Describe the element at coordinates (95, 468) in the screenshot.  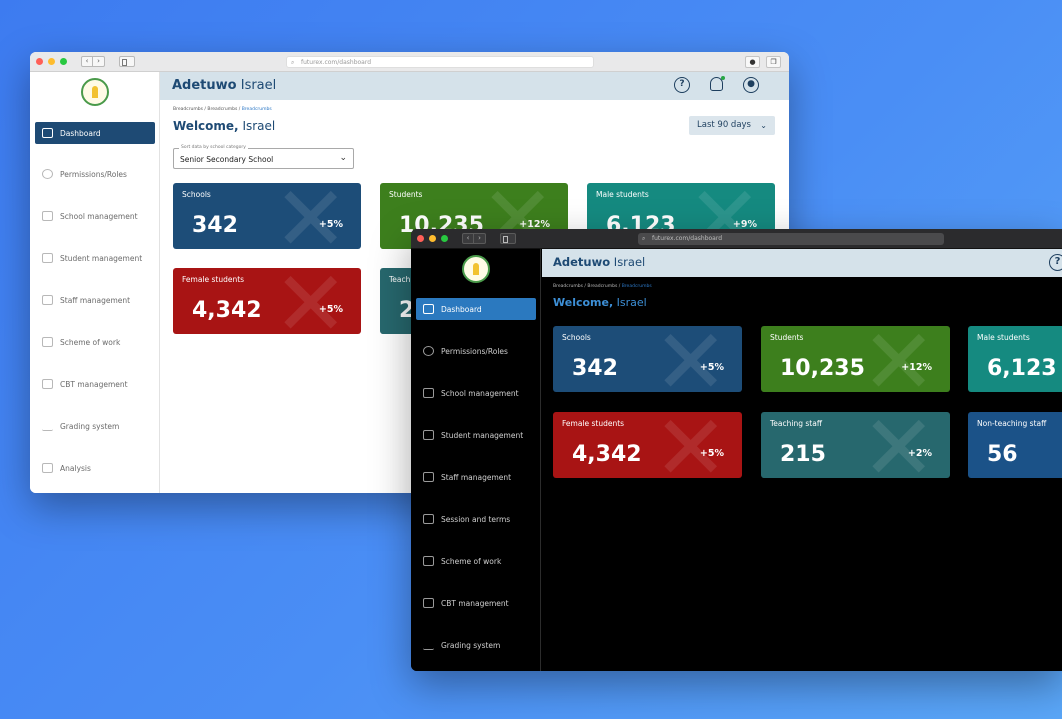
I see `sidebar-item-analysis: Analysis` at that location.